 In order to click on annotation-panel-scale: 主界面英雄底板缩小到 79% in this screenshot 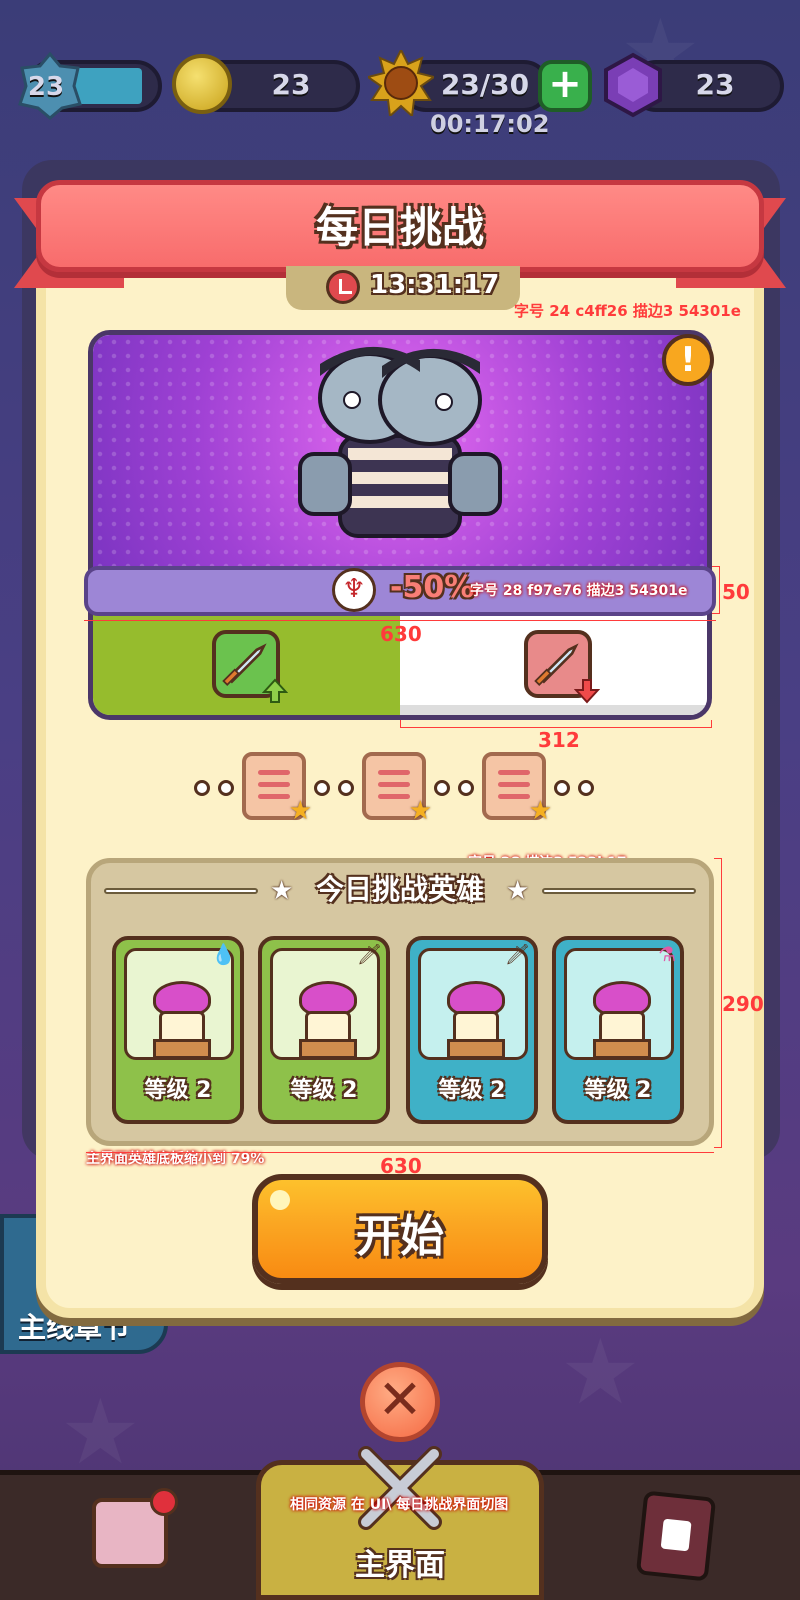, I will do `click(175, 1159)`.